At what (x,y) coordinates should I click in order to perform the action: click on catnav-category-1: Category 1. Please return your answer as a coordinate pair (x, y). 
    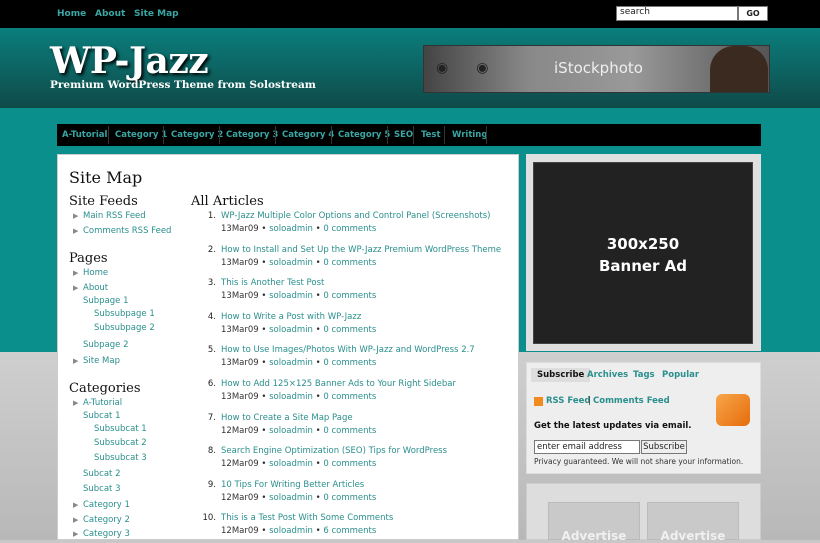
    Looking at the image, I should click on (141, 135).